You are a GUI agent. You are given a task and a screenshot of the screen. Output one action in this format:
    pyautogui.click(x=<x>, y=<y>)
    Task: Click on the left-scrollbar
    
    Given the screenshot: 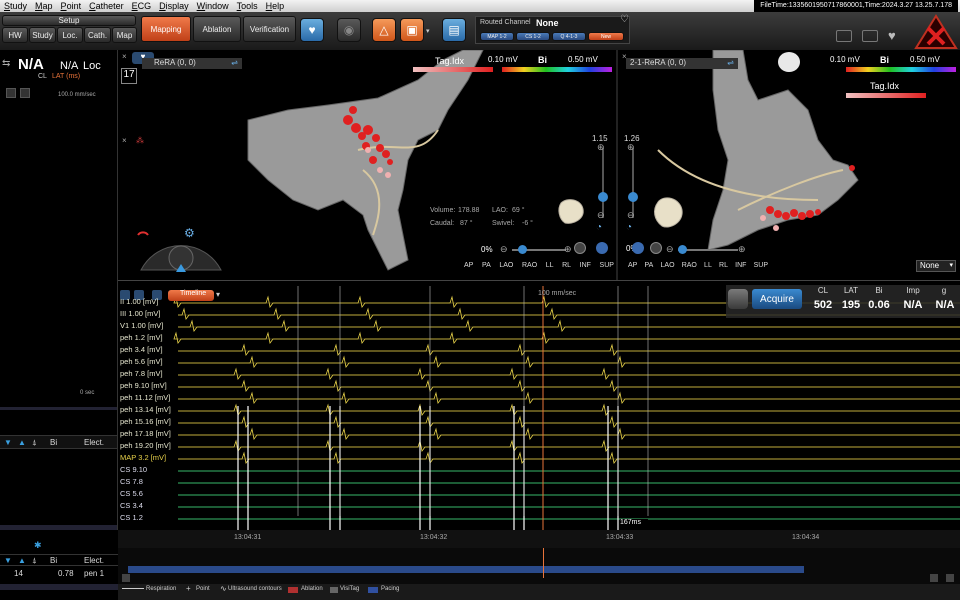 What is the action you would take?
    pyautogui.click(x=58, y=408)
    